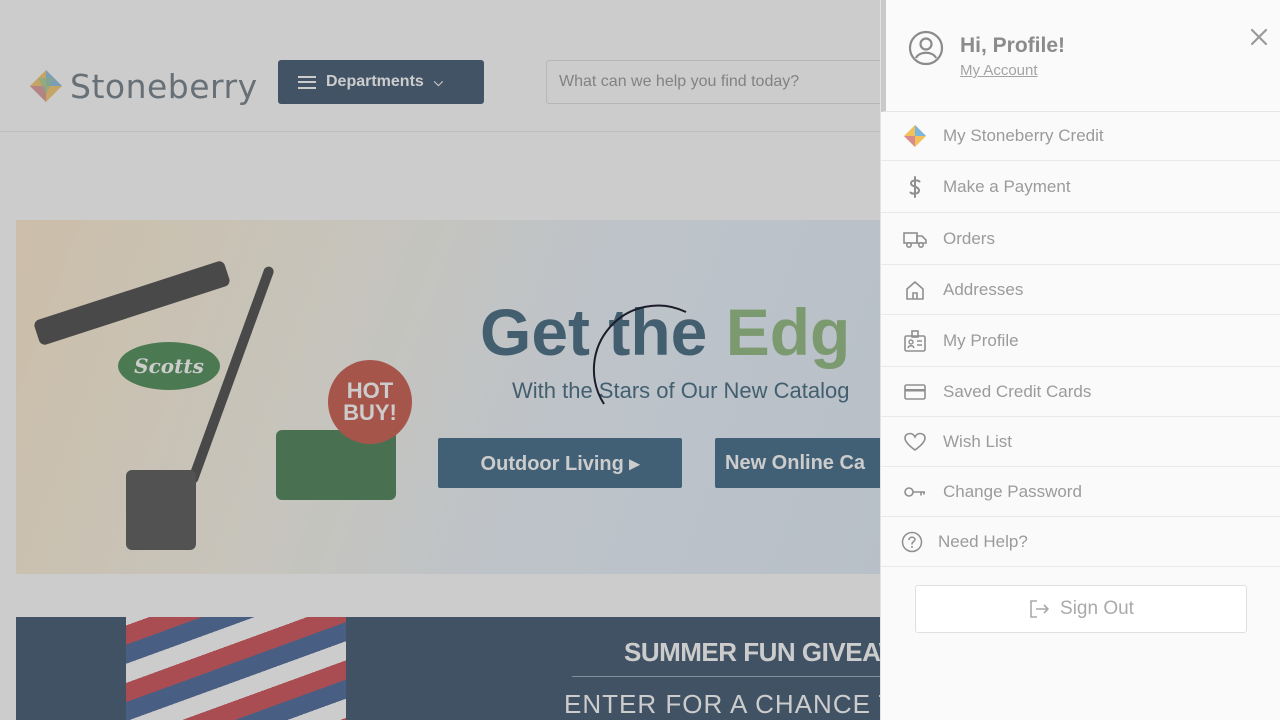  Describe the element at coordinates (977, 441) in the screenshot. I see `menu-item-label: Wish List` at that location.